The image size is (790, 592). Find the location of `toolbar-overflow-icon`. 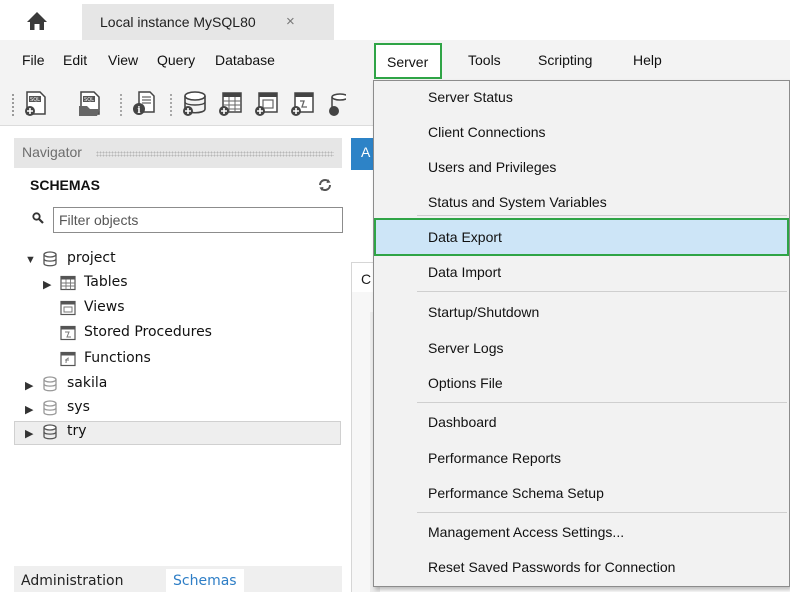

toolbar-overflow-icon is located at coordinates (336, 103).